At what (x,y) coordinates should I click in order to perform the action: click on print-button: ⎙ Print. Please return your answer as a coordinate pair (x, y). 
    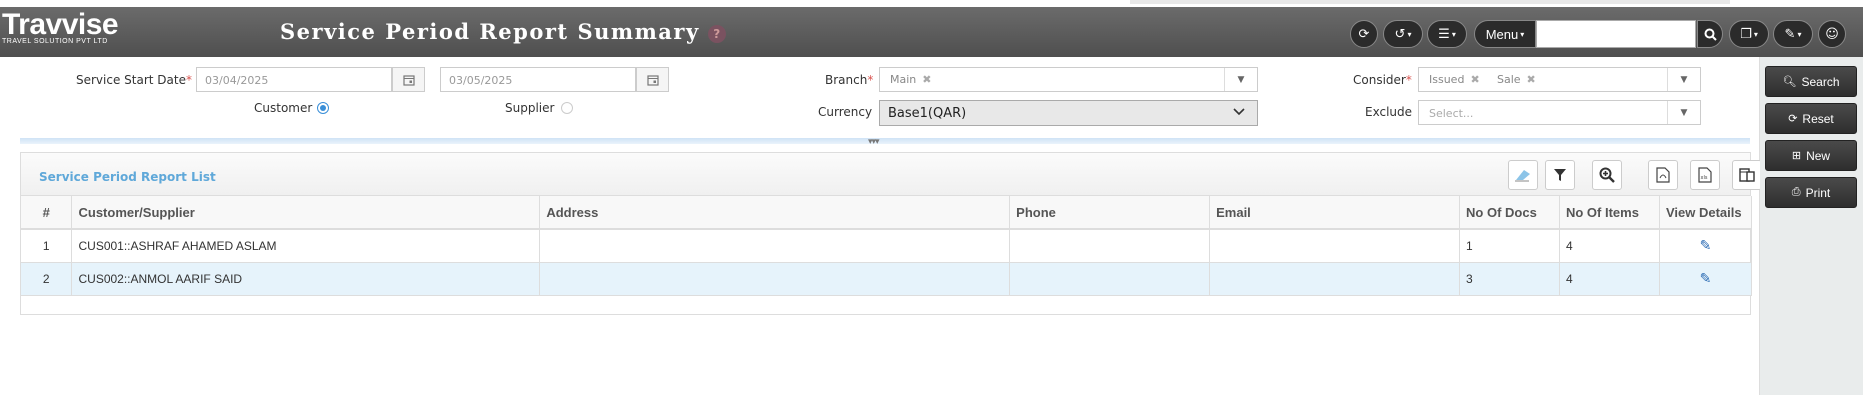
    Looking at the image, I should click on (1811, 192).